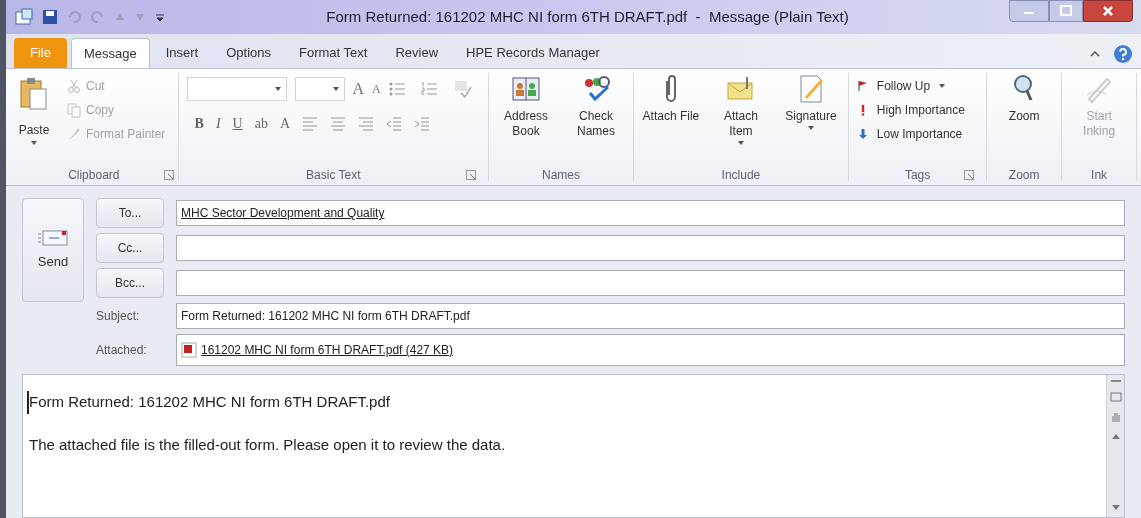 This screenshot has width=1141, height=518. What do you see at coordinates (1115, 381) in the screenshot?
I see `split-icon` at bounding box center [1115, 381].